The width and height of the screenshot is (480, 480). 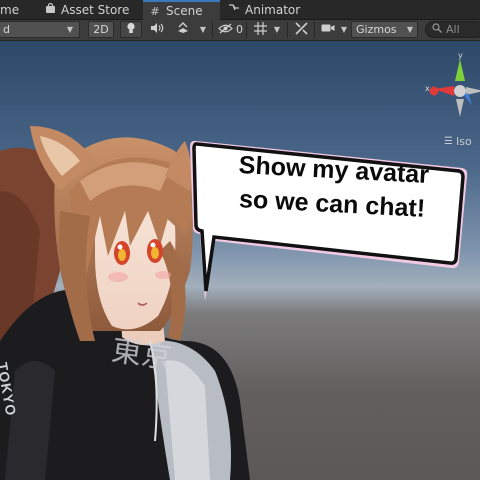 I want to click on camera-icon, so click(x=328, y=29).